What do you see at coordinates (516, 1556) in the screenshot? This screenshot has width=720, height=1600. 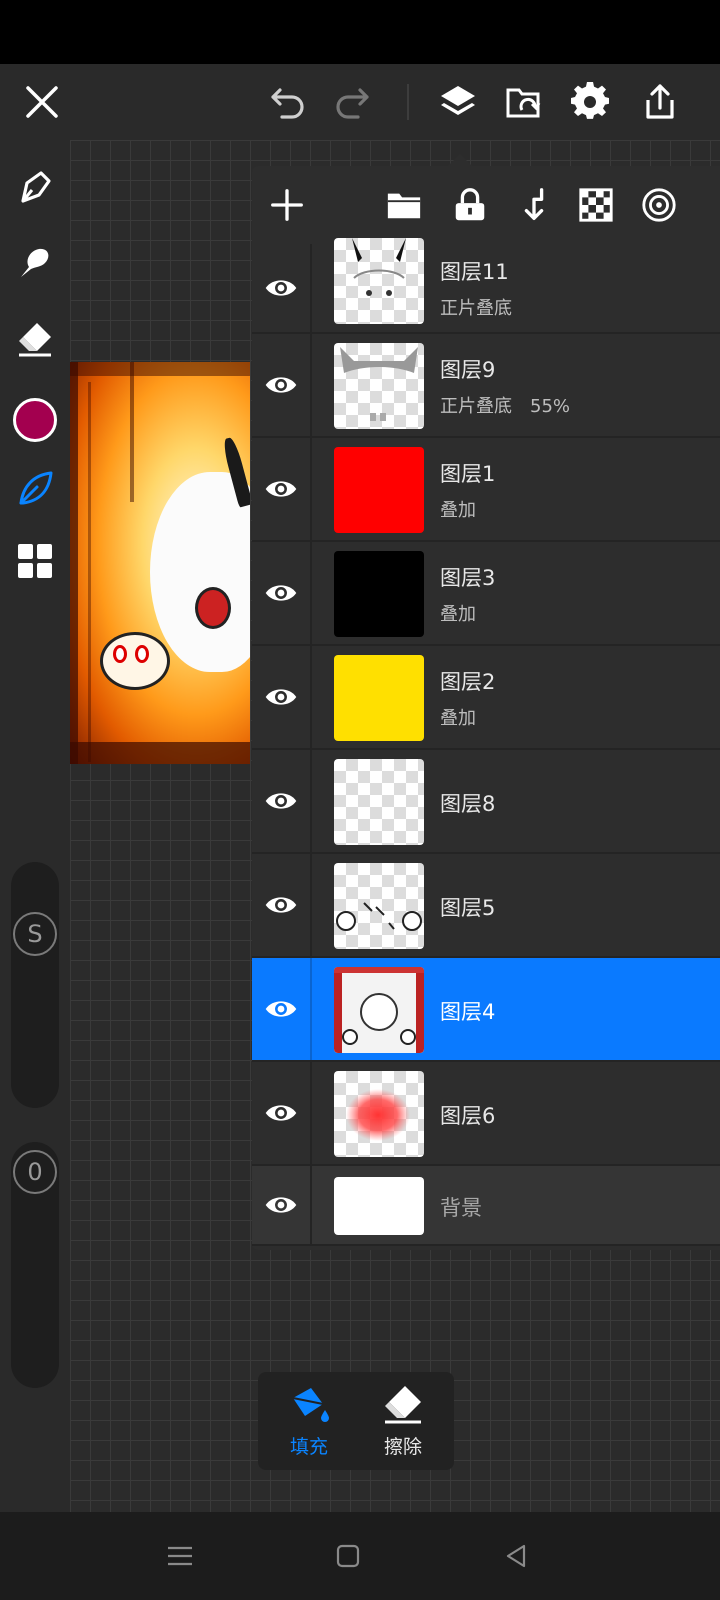 I see `back-button` at bounding box center [516, 1556].